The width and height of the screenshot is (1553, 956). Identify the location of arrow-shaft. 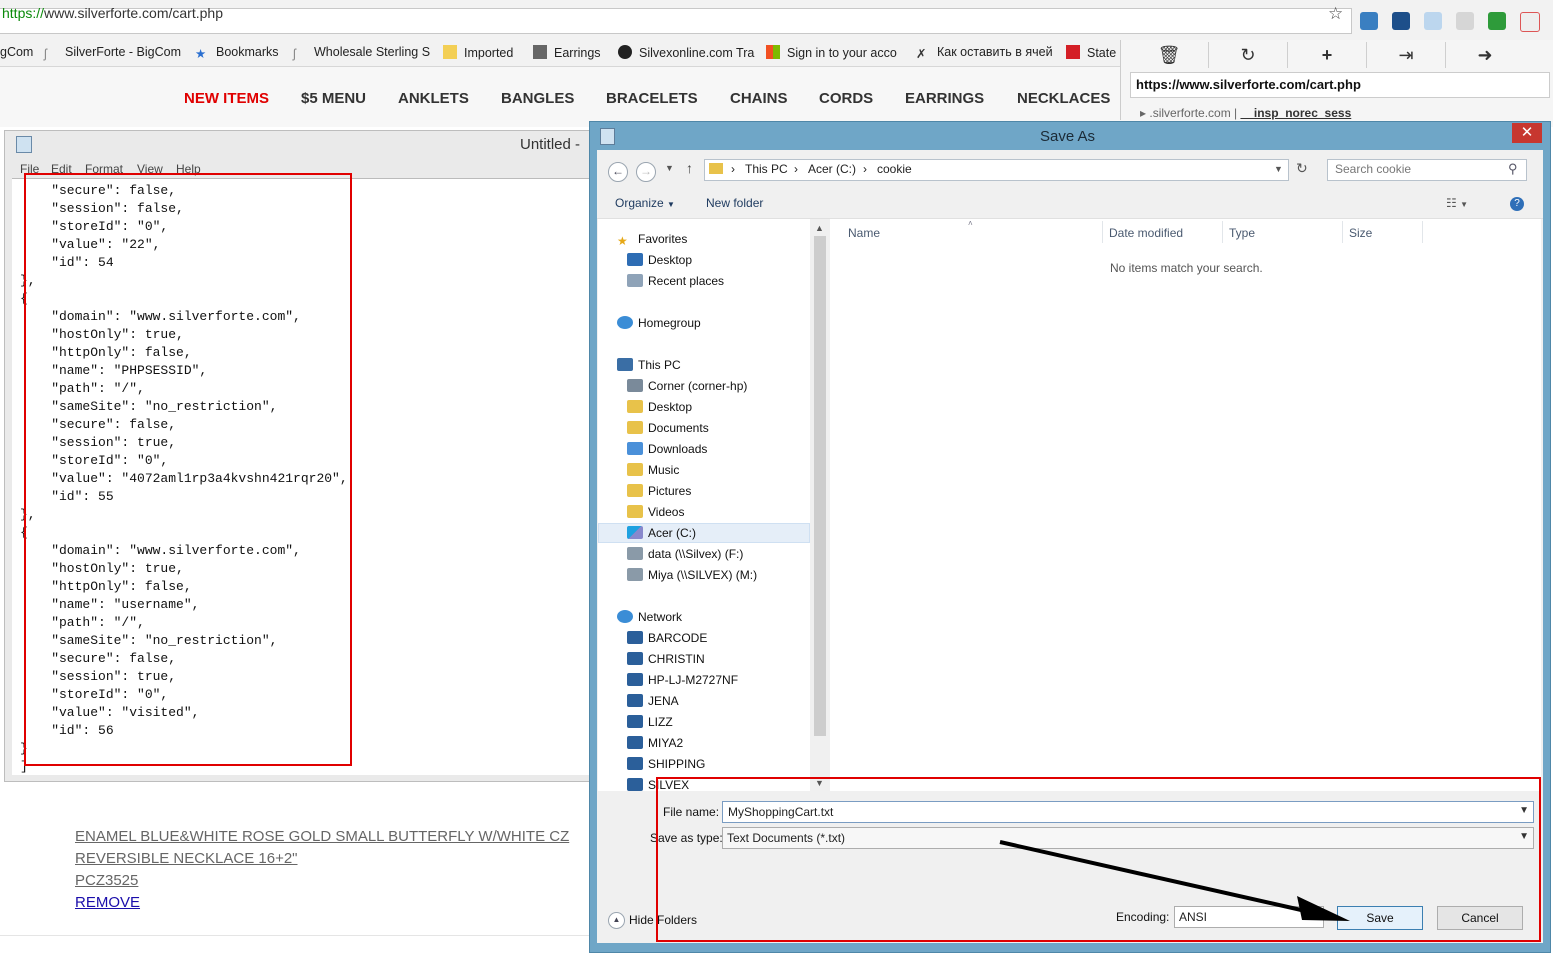
(1155, 877).